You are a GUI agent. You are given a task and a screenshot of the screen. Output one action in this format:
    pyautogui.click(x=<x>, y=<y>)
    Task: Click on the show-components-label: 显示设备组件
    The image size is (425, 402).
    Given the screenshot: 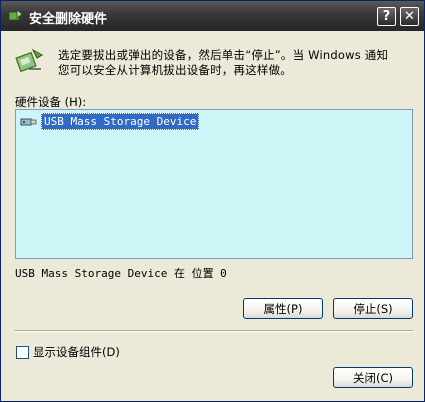 What is the action you would take?
    pyautogui.click(x=67, y=352)
    